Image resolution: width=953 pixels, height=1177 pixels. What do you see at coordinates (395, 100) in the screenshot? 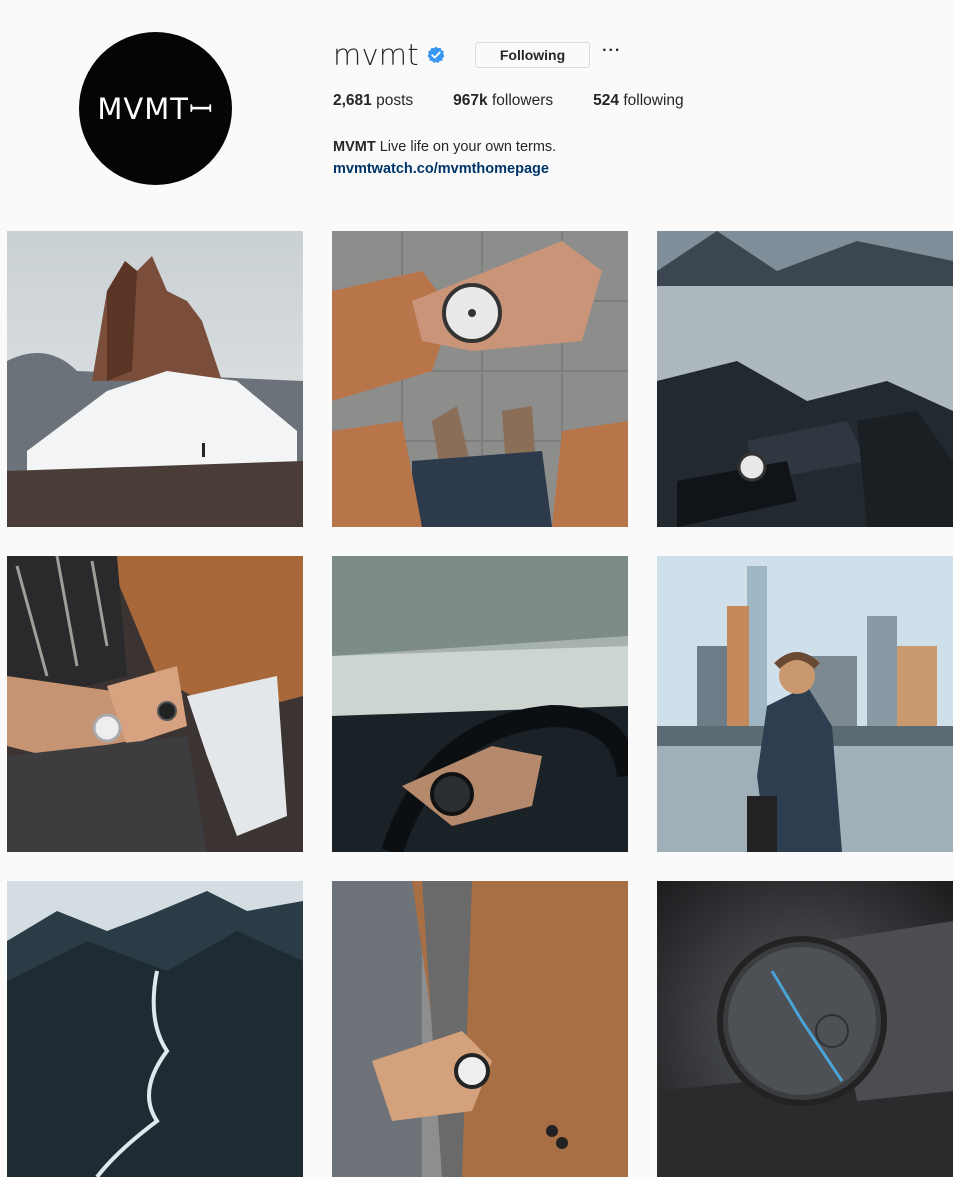
I see `posts-label: posts` at bounding box center [395, 100].